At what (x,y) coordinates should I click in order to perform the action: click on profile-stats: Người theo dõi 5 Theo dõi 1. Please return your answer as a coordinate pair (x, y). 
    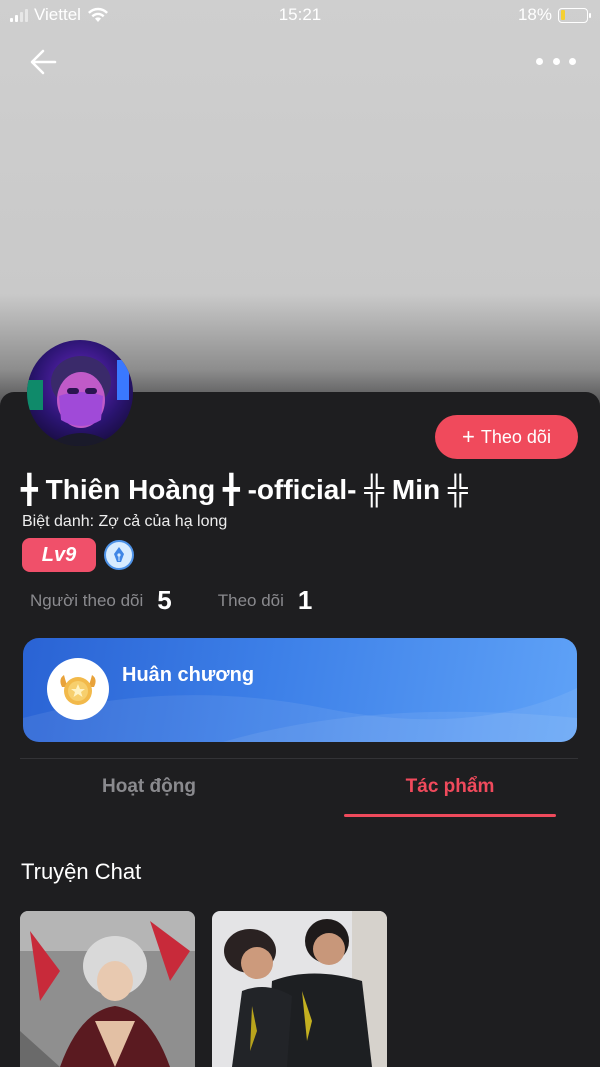
    Looking at the image, I should click on (171, 600).